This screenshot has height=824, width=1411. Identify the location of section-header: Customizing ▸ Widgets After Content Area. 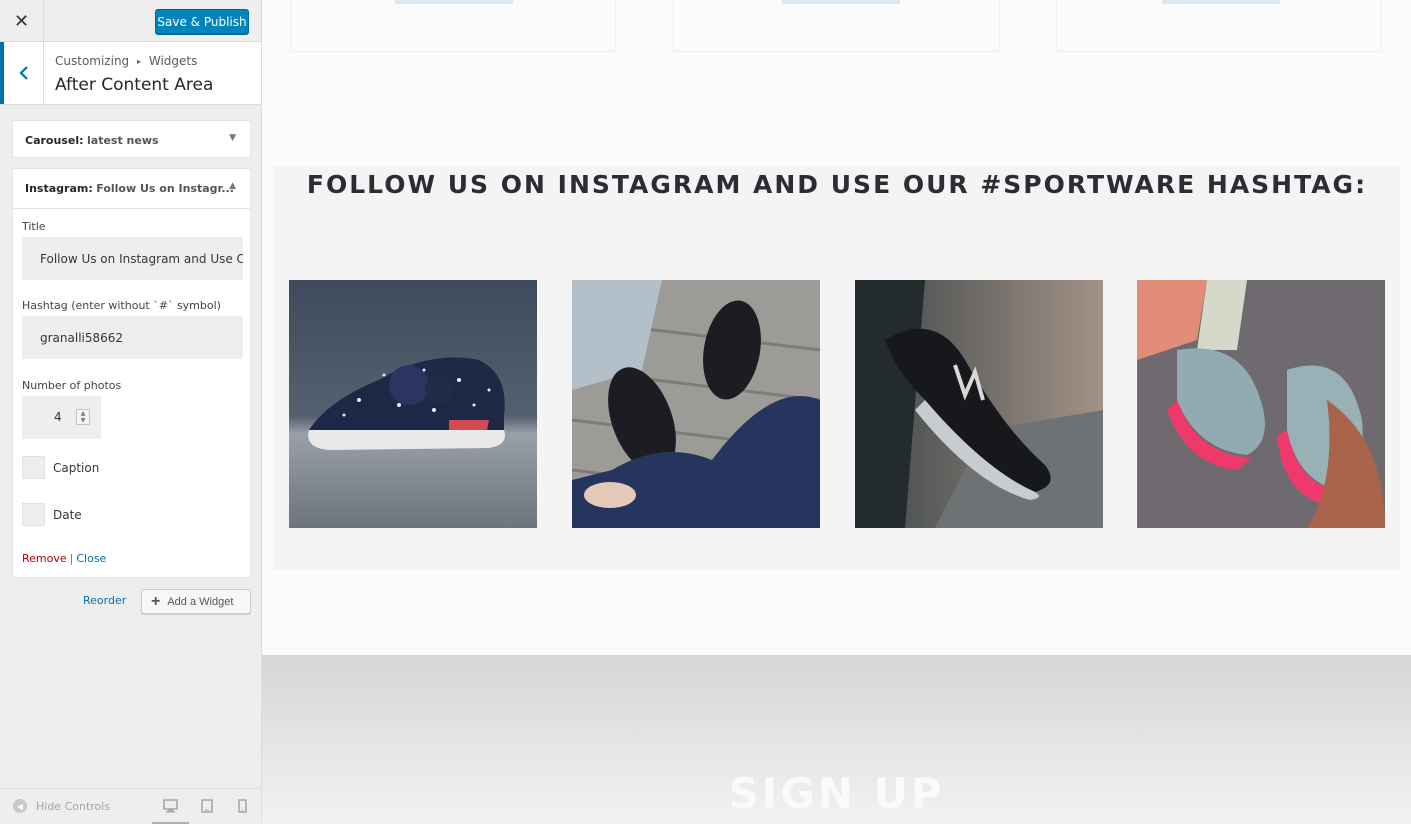
(130, 73).